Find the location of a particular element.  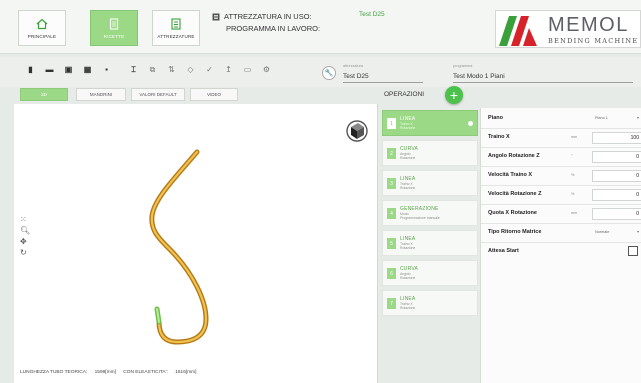

operation-number: 2 is located at coordinates (391, 153).